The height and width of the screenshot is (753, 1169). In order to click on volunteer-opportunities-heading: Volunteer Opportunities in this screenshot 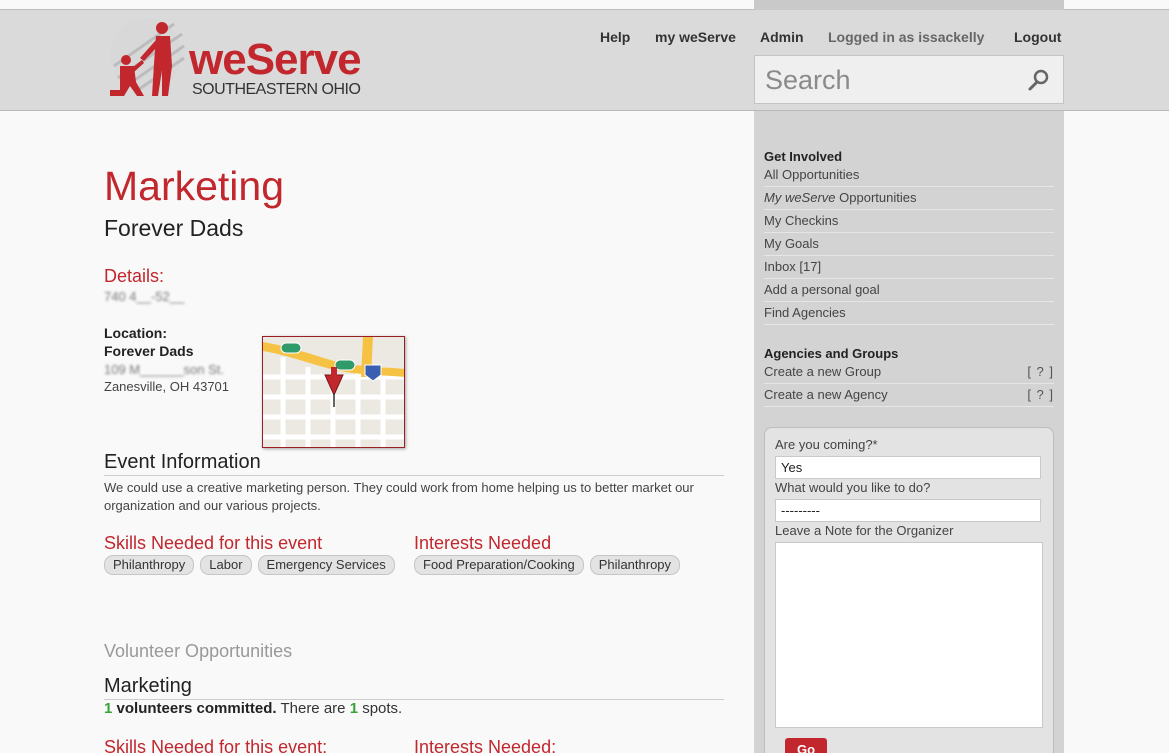, I will do `click(198, 651)`.